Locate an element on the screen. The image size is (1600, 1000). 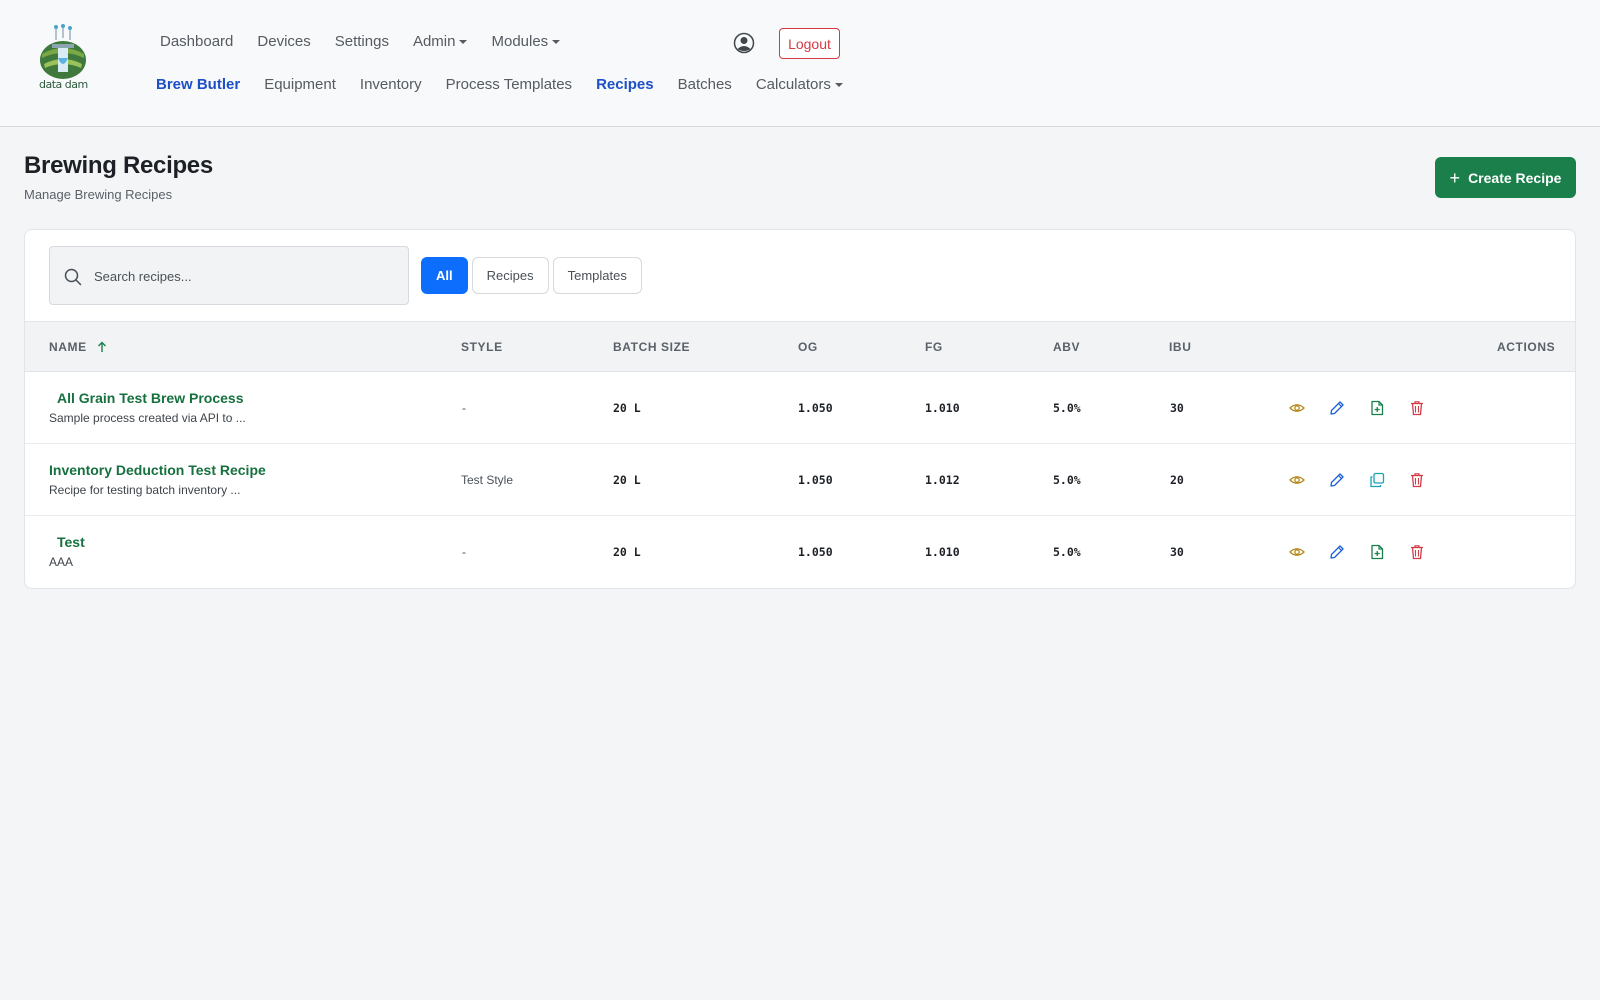
column-header-style: STYLE is located at coordinates (482, 347).